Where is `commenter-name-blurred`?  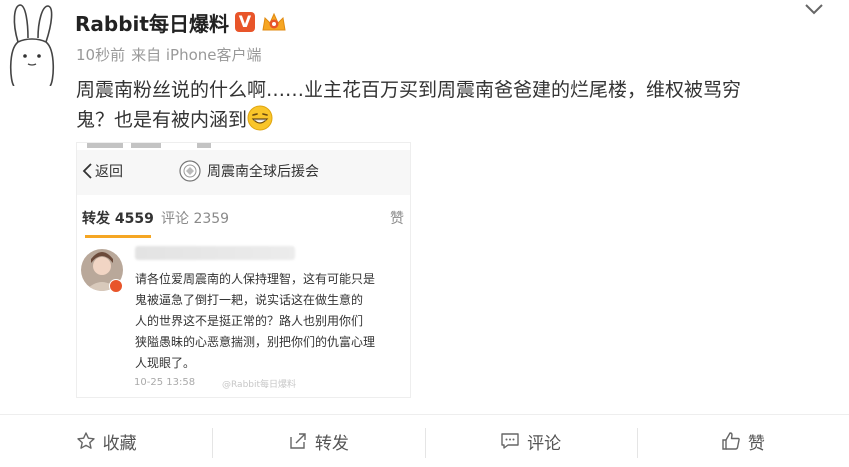
commenter-name-blurred is located at coordinates (215, 253).